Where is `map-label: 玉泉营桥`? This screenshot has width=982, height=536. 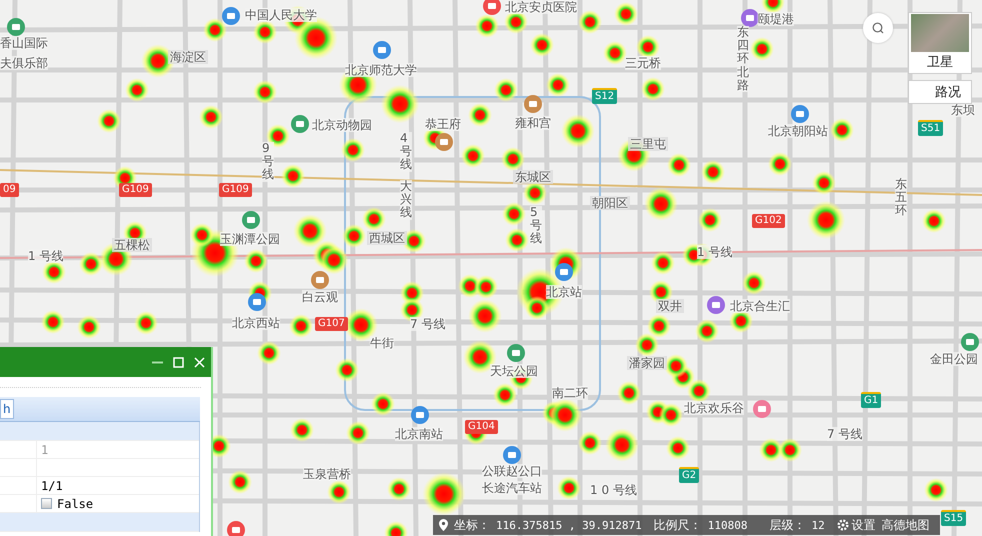 map-label: 玉泉营桥 is located at coordinates (327, 474).